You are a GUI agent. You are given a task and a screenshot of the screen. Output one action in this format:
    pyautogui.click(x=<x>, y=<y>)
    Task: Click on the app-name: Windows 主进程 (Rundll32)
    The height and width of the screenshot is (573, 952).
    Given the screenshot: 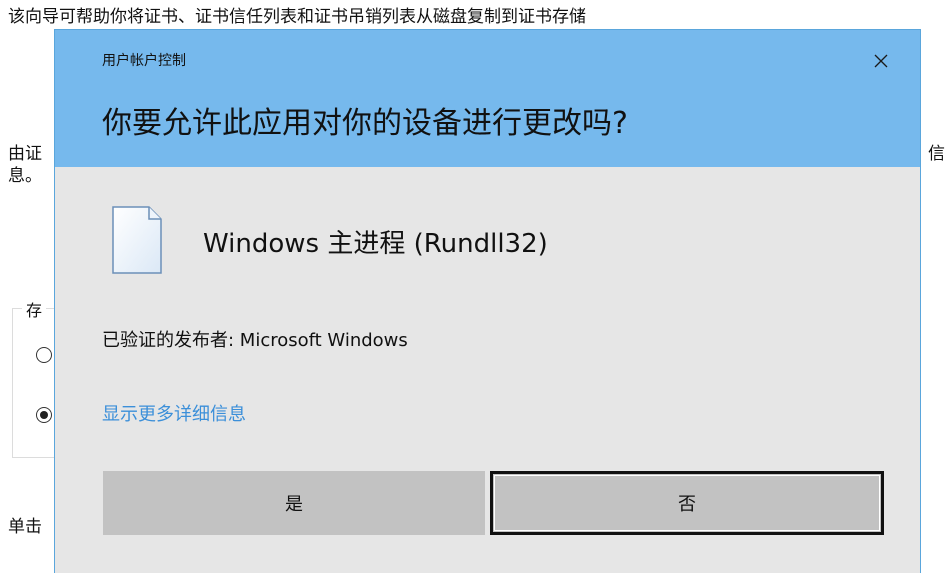 What is the action you would take?
    pyautogui.click(x=375, y=244)
    